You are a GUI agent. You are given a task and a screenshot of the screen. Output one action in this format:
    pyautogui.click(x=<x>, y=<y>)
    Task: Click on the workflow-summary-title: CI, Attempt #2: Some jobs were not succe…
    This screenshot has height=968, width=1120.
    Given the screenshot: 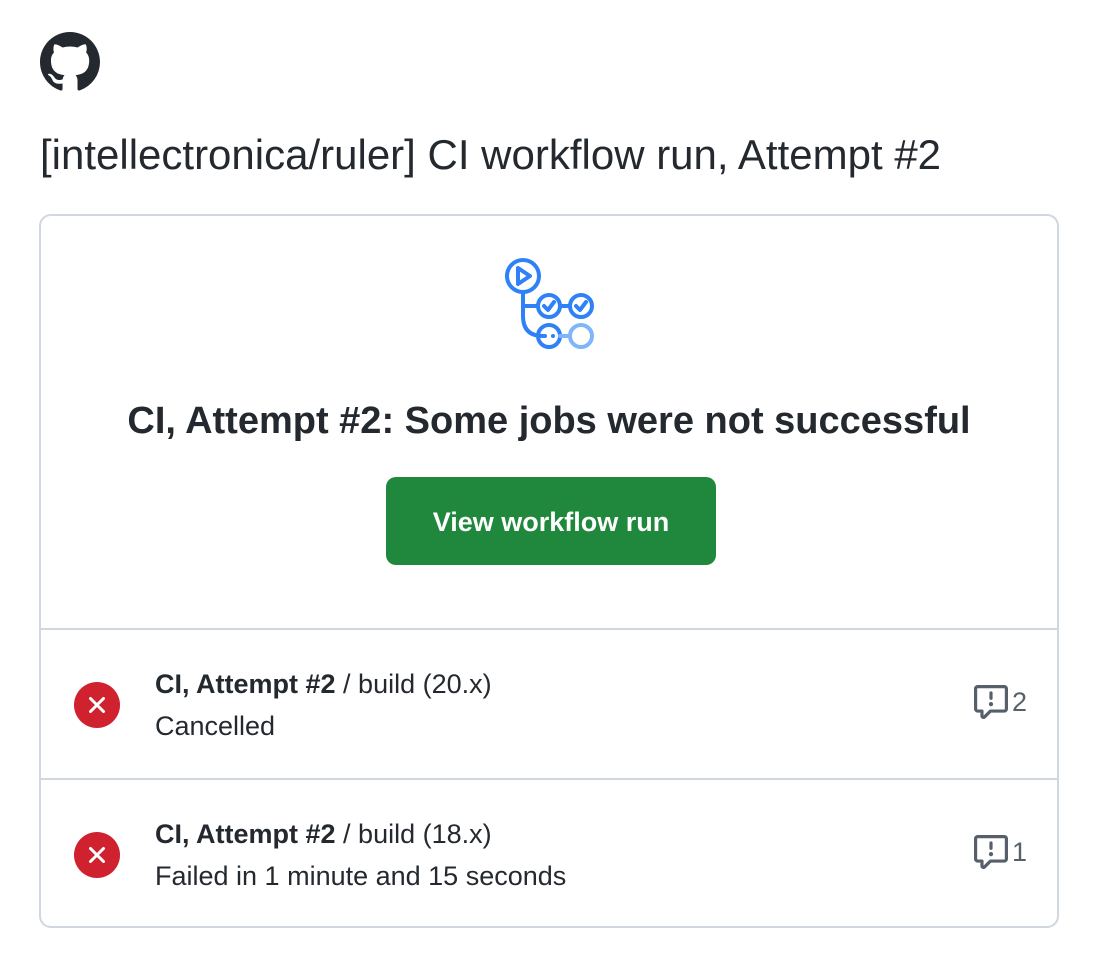 What is the action you would take?
    pyautogui.click(x=549, y=421)
    